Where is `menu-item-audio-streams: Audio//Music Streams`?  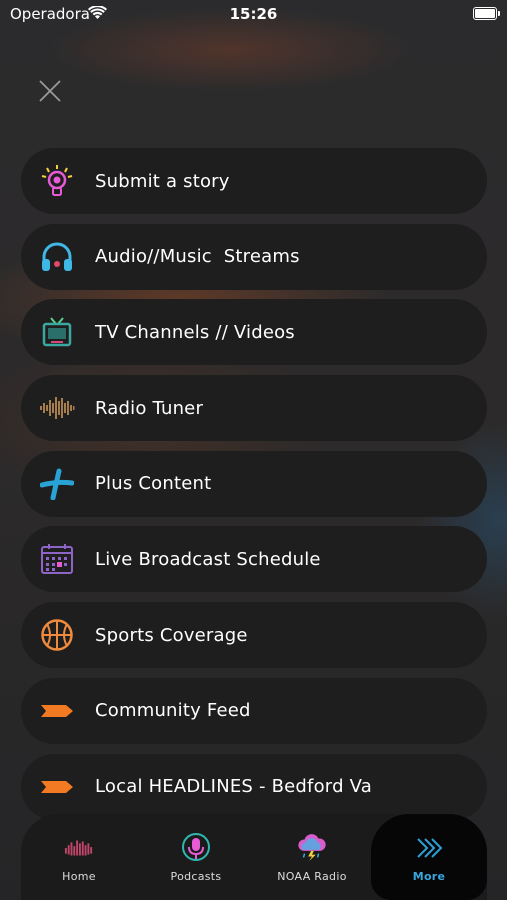
menu-item-audio-streams: Audio//Music Streams is located at coordinates (254, 256).